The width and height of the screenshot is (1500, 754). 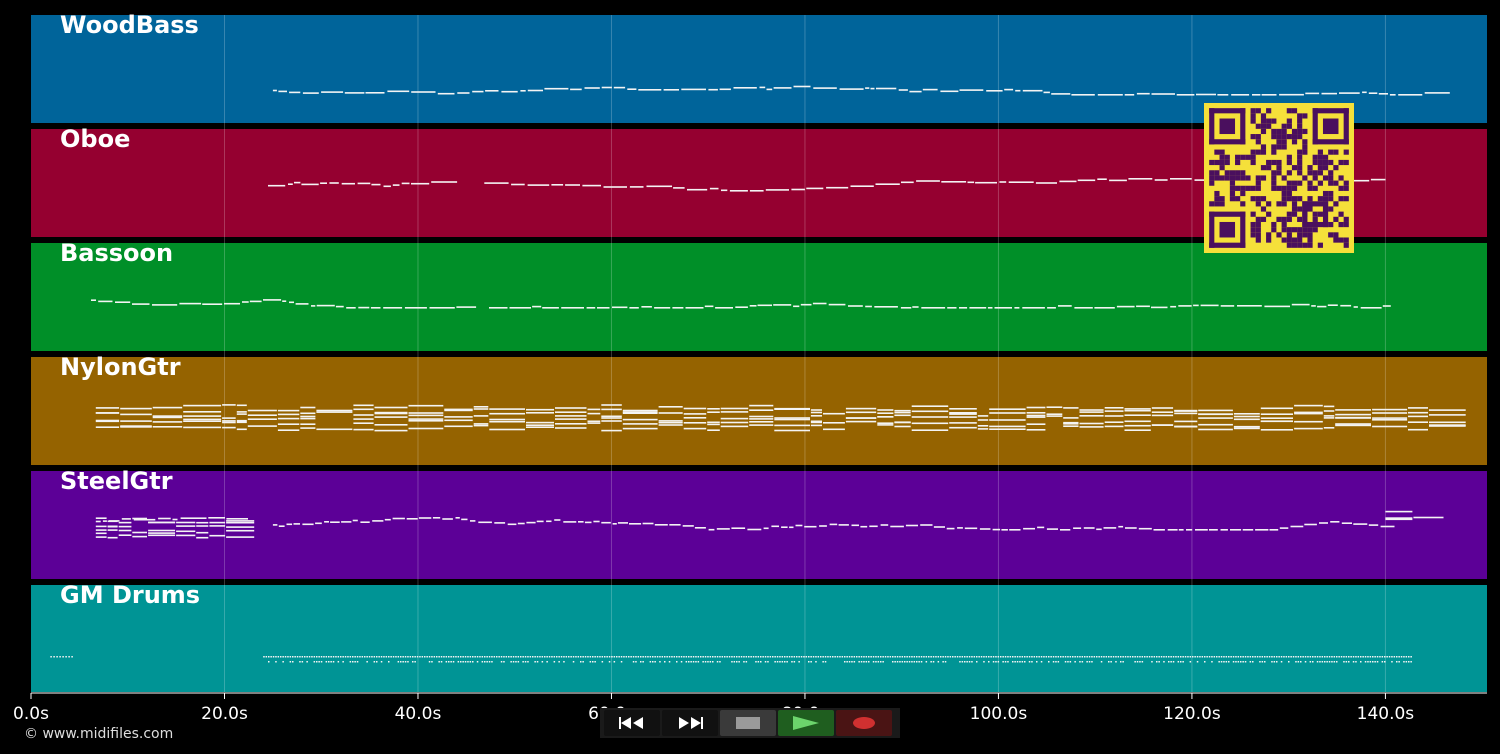 I want to click on copyright-text: © www.midifiles.com, so click(x=99, y=734).